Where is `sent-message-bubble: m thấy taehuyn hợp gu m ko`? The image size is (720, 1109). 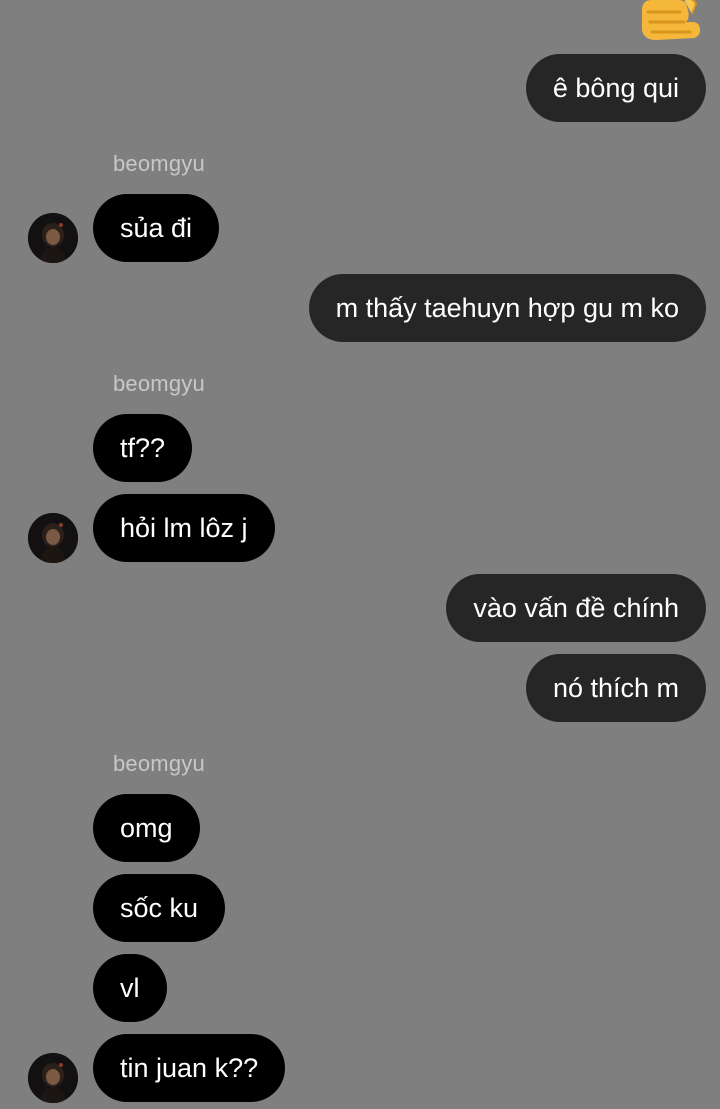
sent-message-bubble: m thấy taehuyn hợp gu m ko is located at coordinates (507, 308).